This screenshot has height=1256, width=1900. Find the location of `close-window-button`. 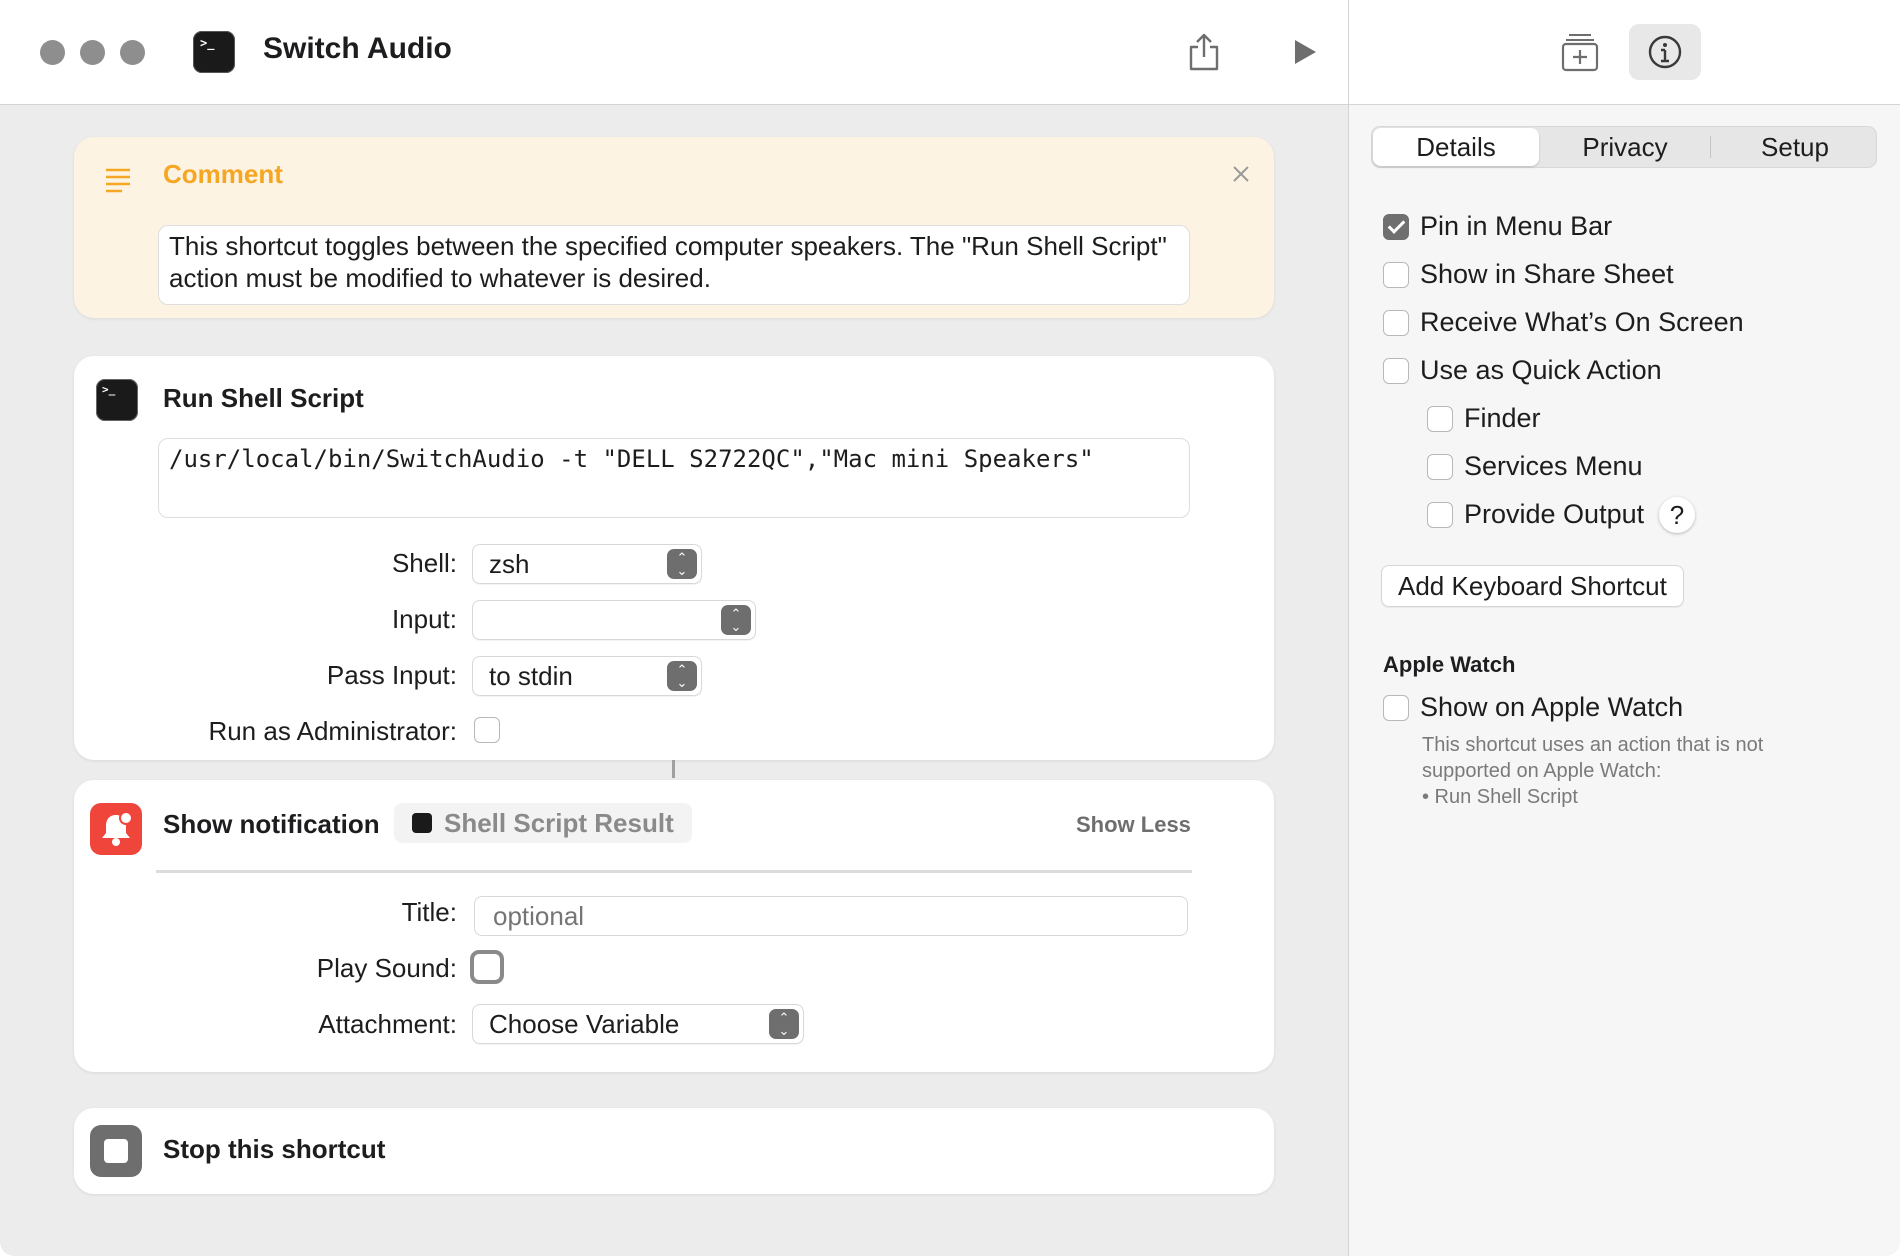

close-window-button is located at coordinates (52, 52).